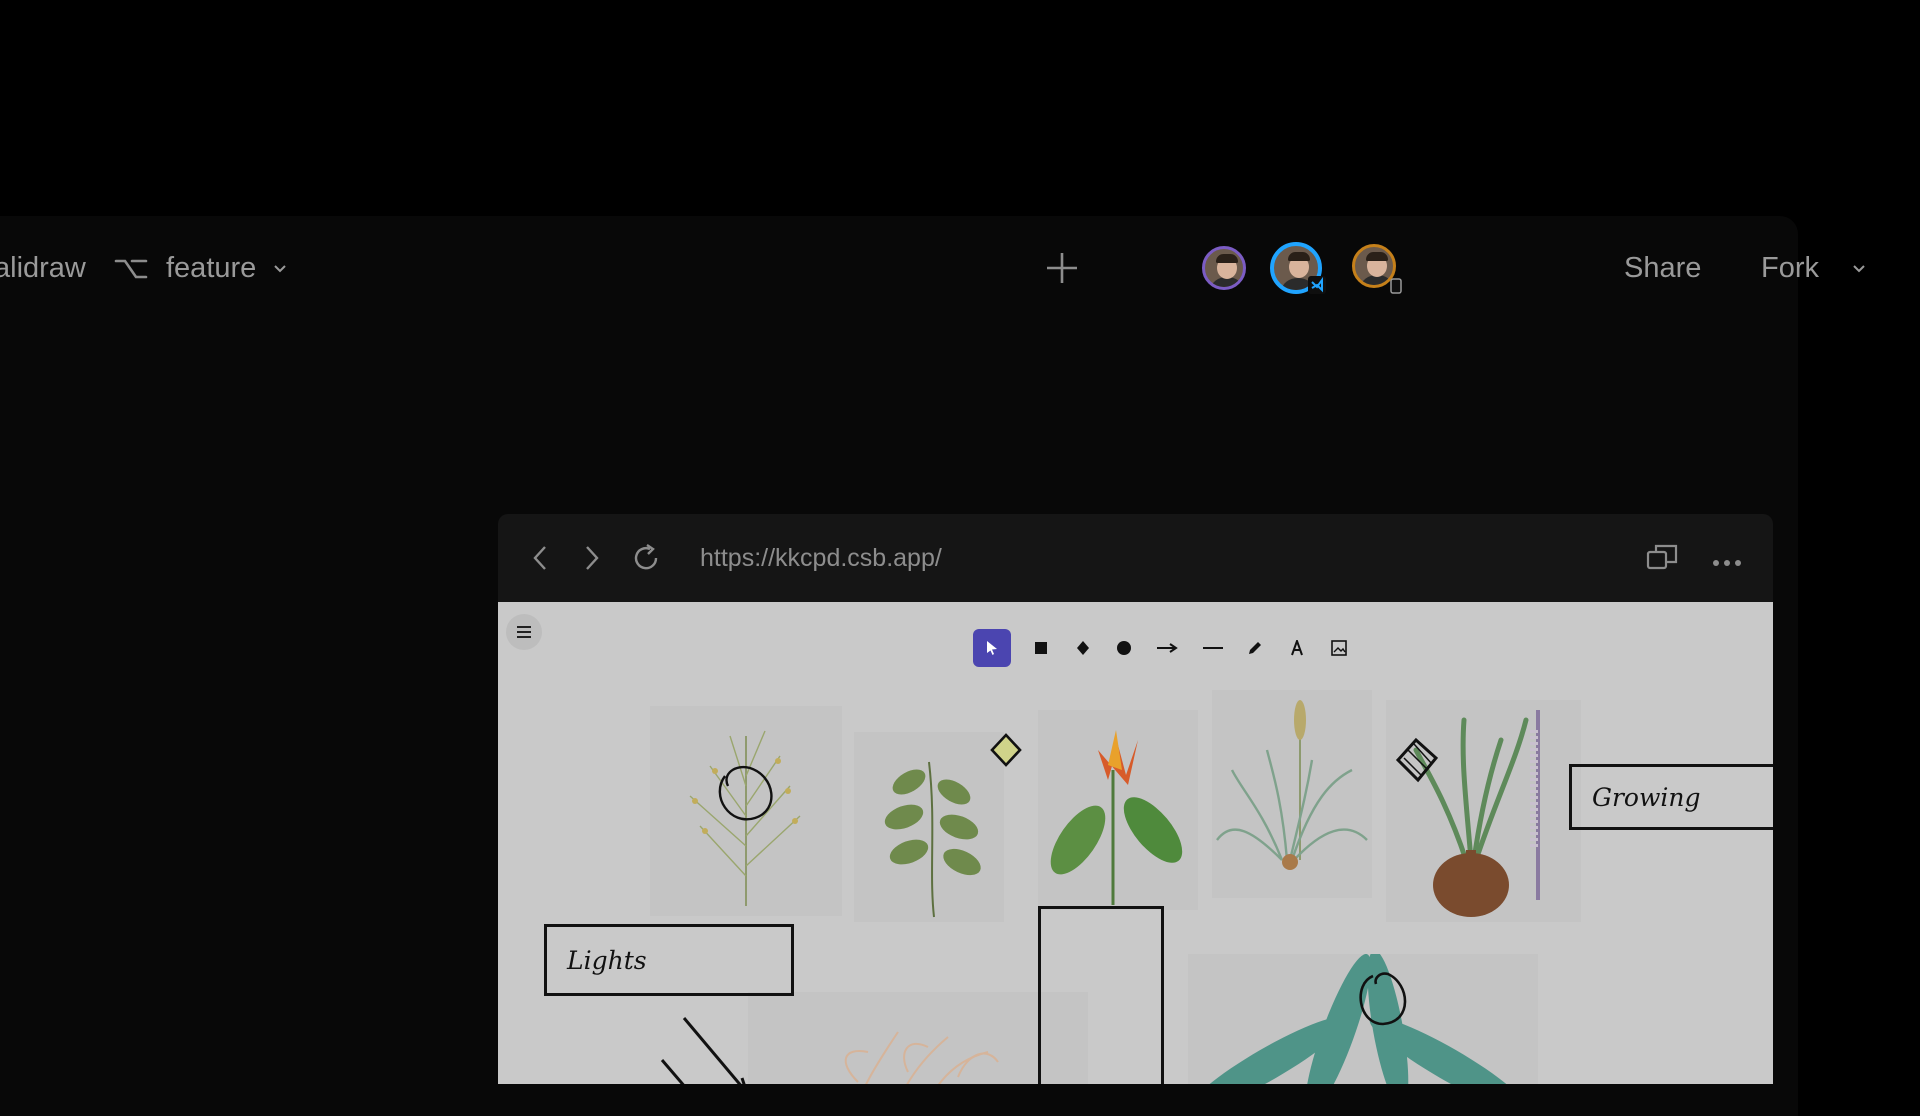 The image size is (1920, 1116). Describe the element at coordinates (1101, 995) in the screenshot. I see `rectangle-shape` at that location.